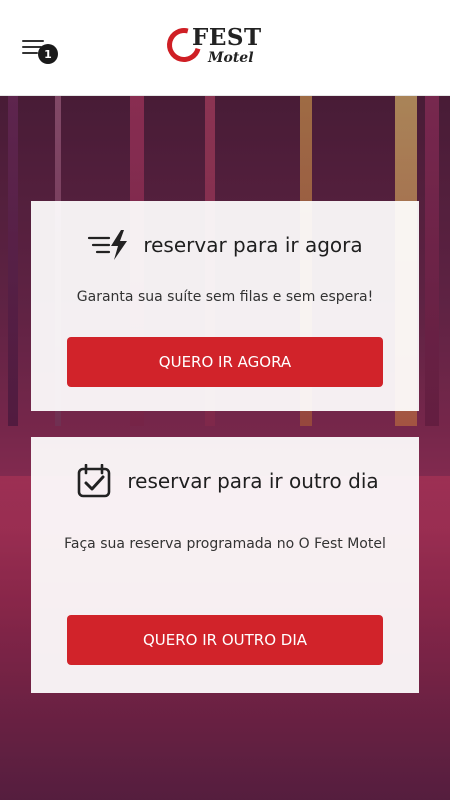  Describe the element at coordinates (231, 58) in the screenshot. I see `logo-motel-text: Motel` at that location.